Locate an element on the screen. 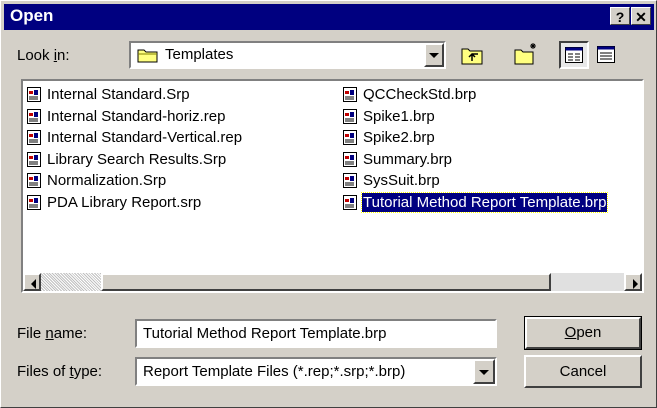 This screenshot has height=408, width=657. file-list-item-label: Summary.brp is located at coordinates (407, 159).